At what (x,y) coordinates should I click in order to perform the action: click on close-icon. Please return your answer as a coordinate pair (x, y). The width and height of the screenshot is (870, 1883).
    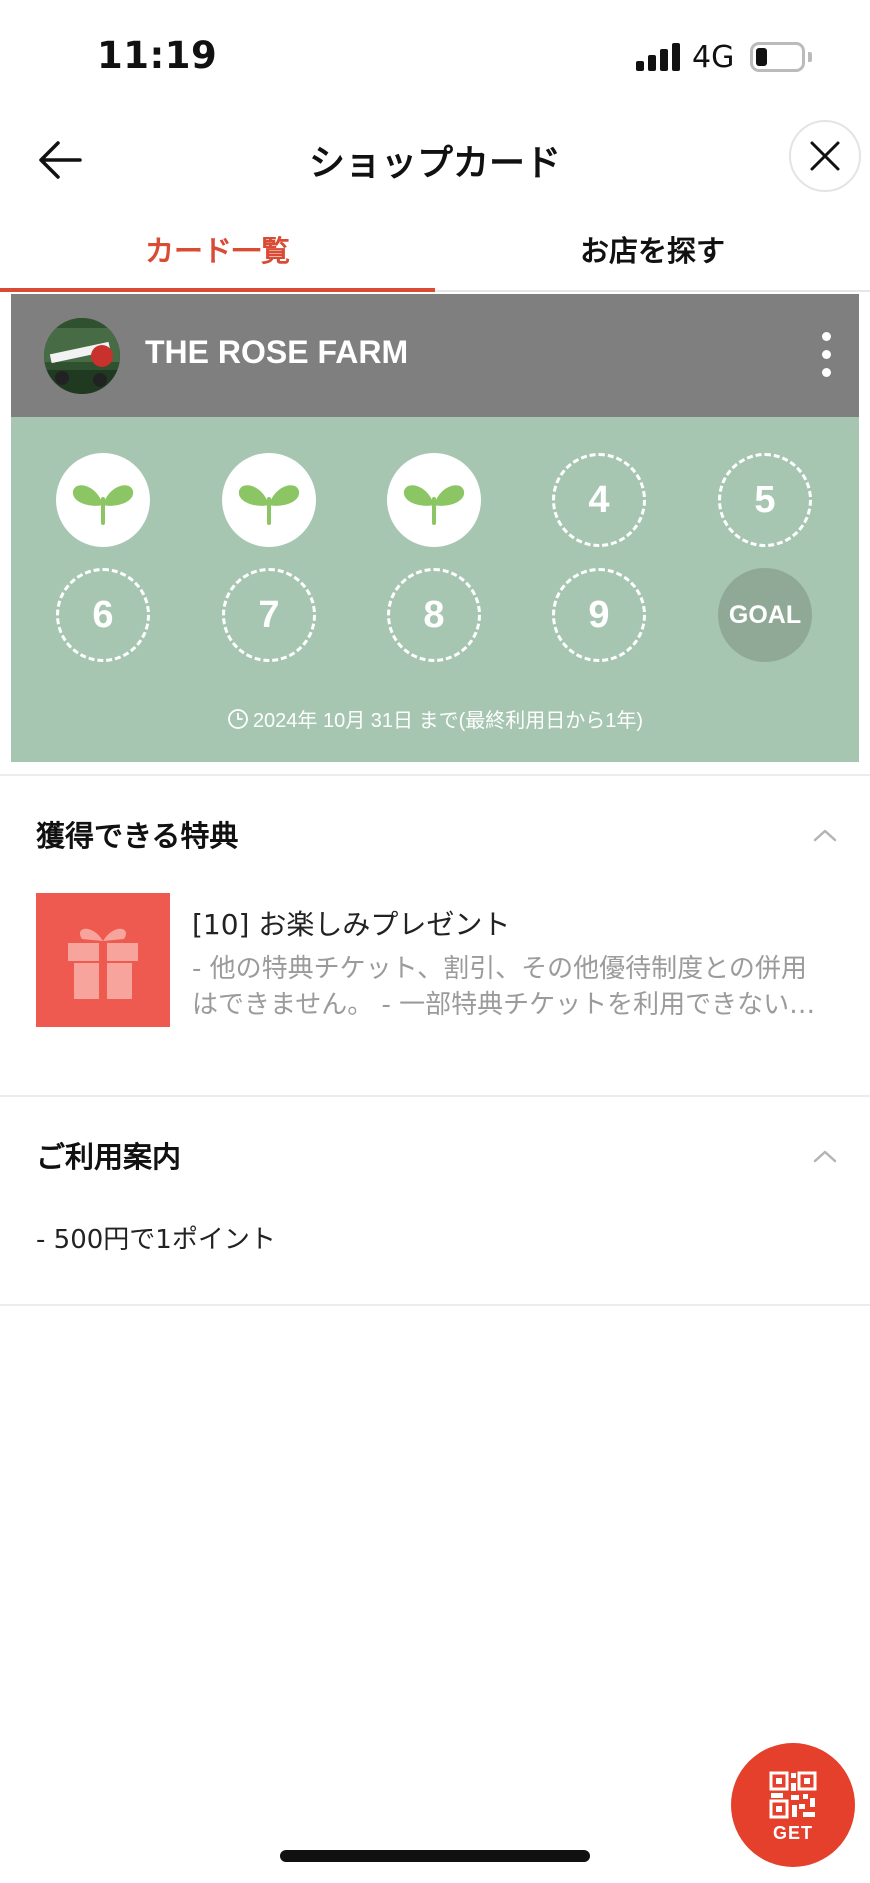
    Looking at the image, I should click on (825, 156).